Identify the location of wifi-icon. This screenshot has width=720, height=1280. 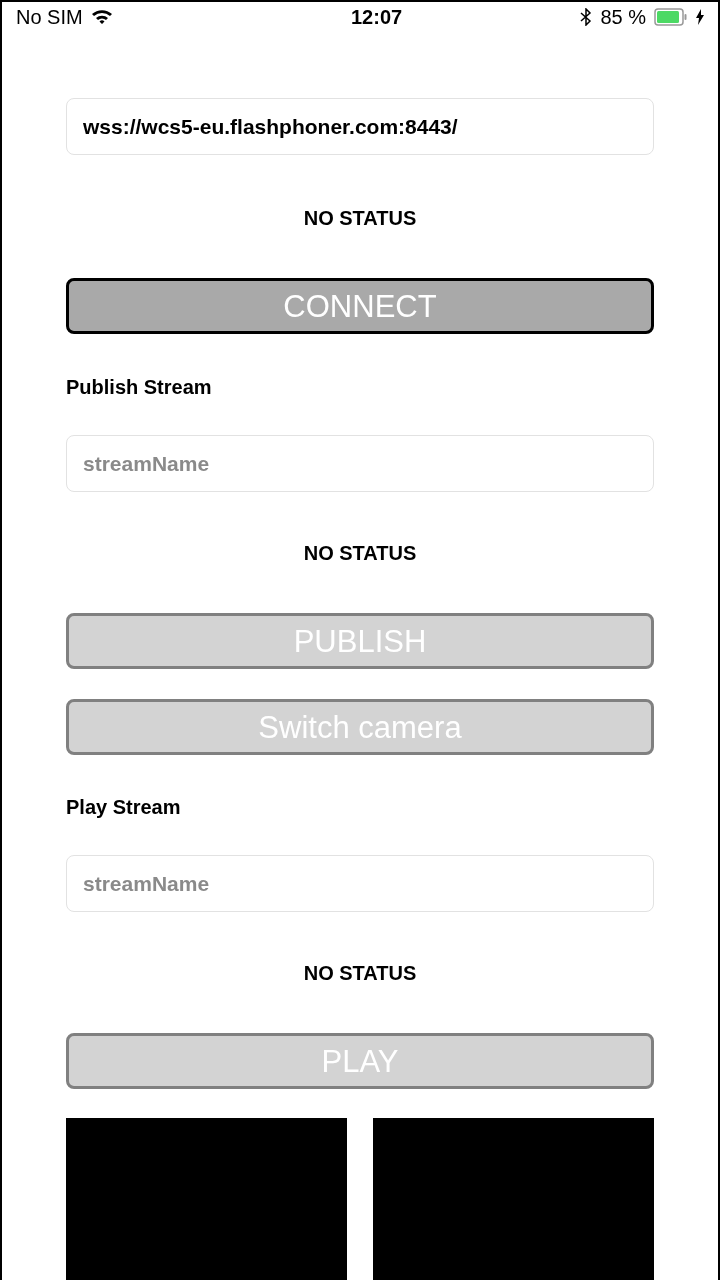
(101, 17).